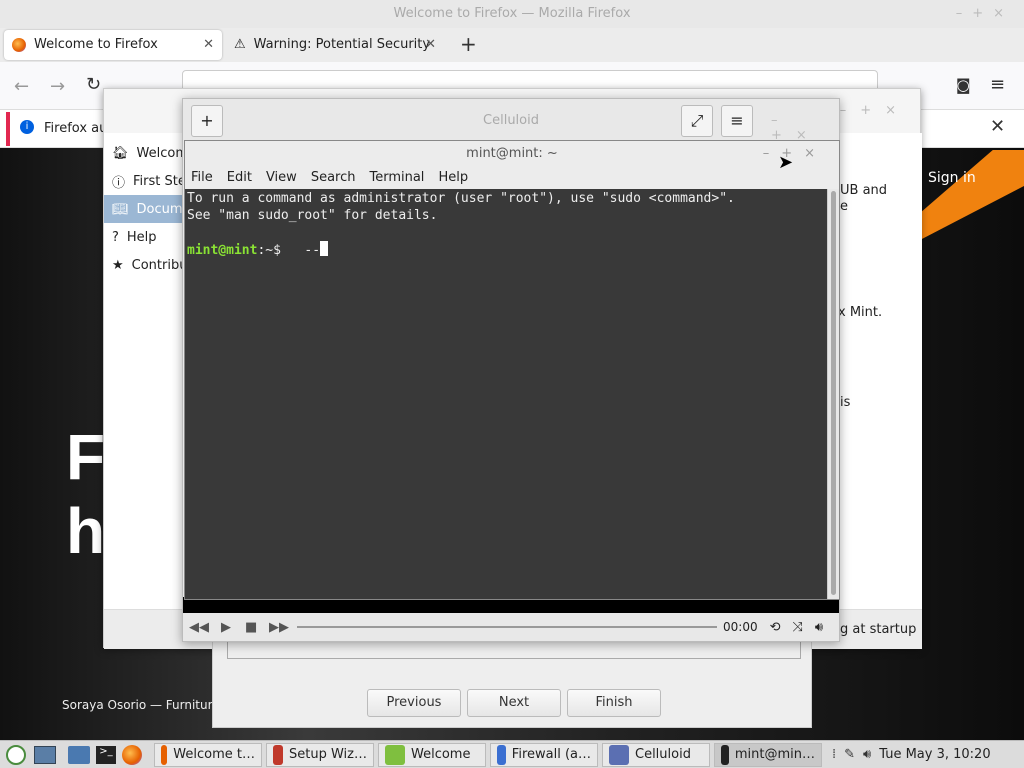 The image size is (1024, 768). I want to click on tab-label: Warning: Potential Security, so click(342, 44).